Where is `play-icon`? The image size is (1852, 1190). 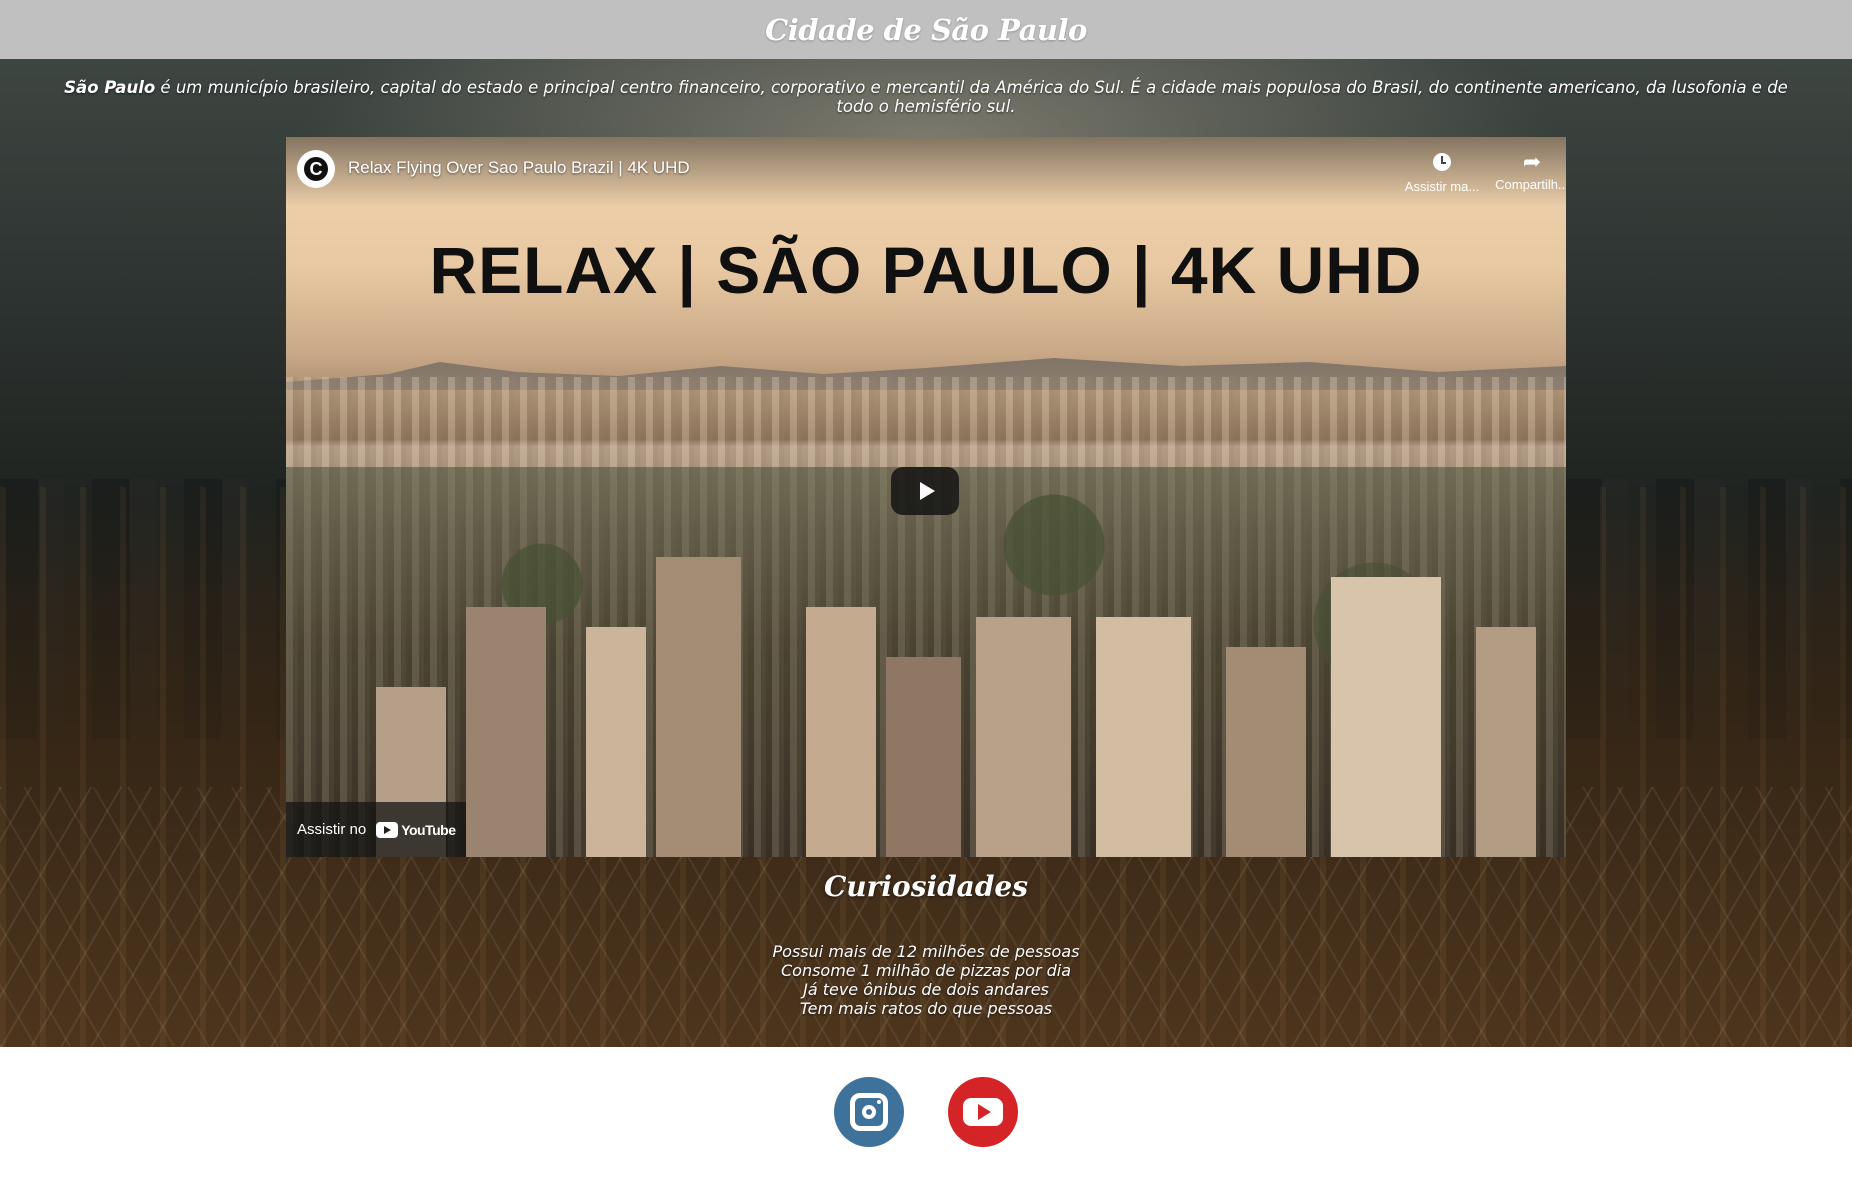
play-icon is located at coordinates (927, 491).